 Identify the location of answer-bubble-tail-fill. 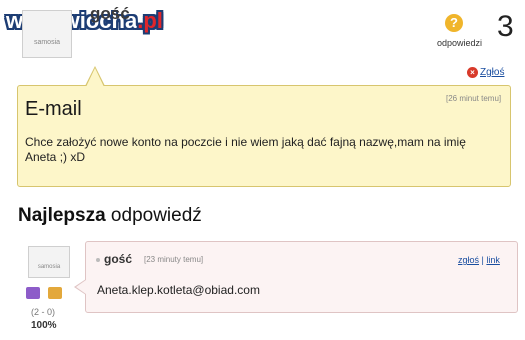
(81, 287).